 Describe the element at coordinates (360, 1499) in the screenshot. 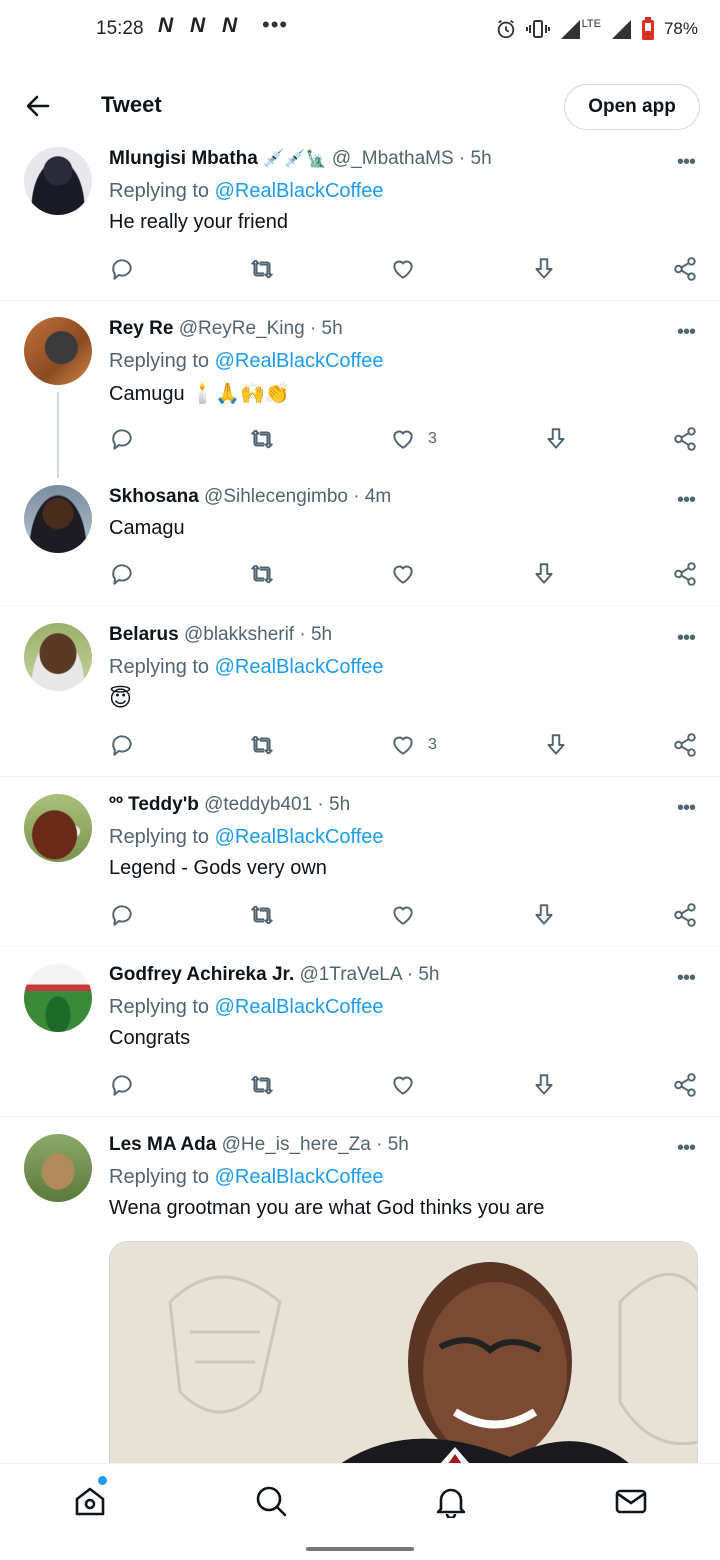

I see `bottom-navigation` at that location.